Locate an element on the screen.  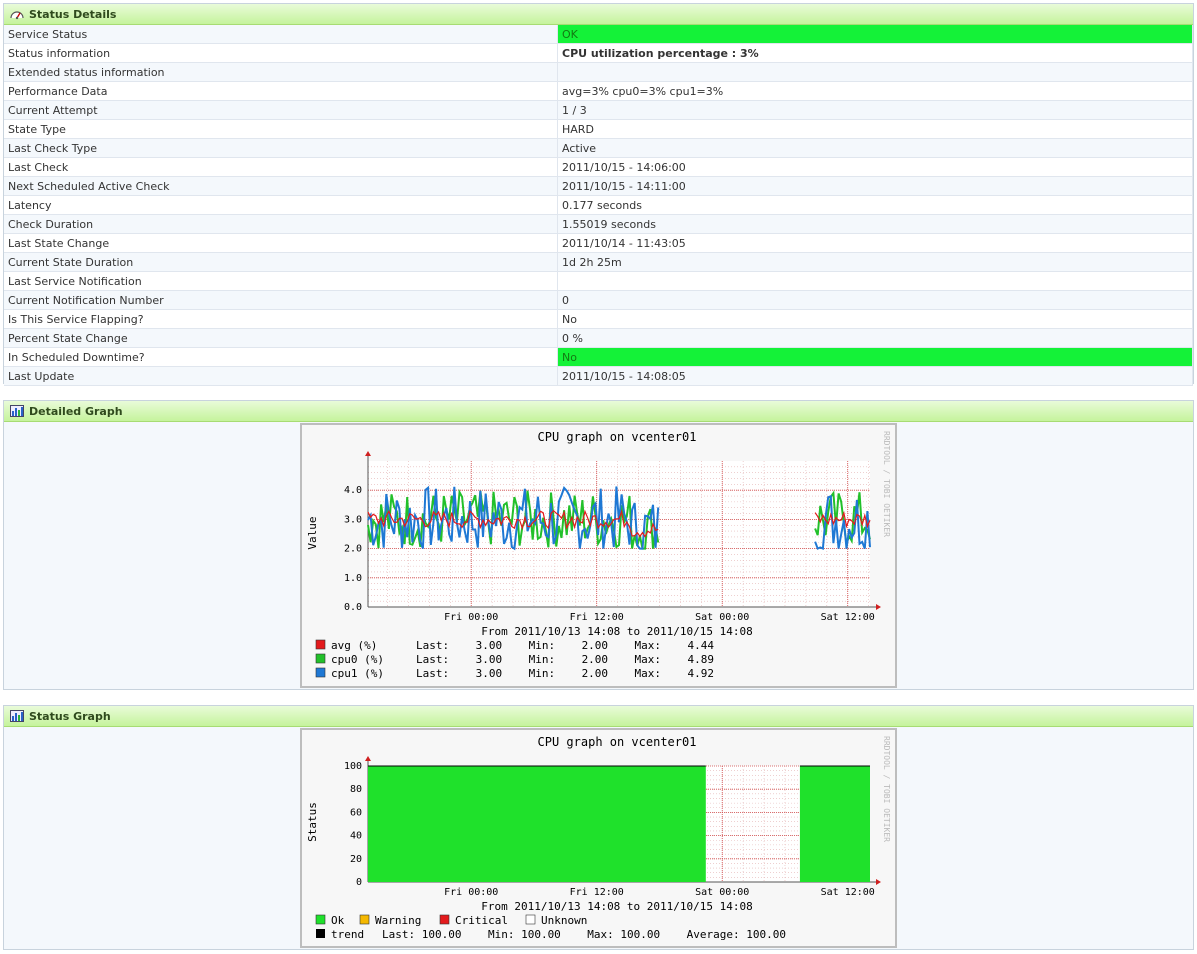
legend-label: Ok is located at coordinates (338, 920).